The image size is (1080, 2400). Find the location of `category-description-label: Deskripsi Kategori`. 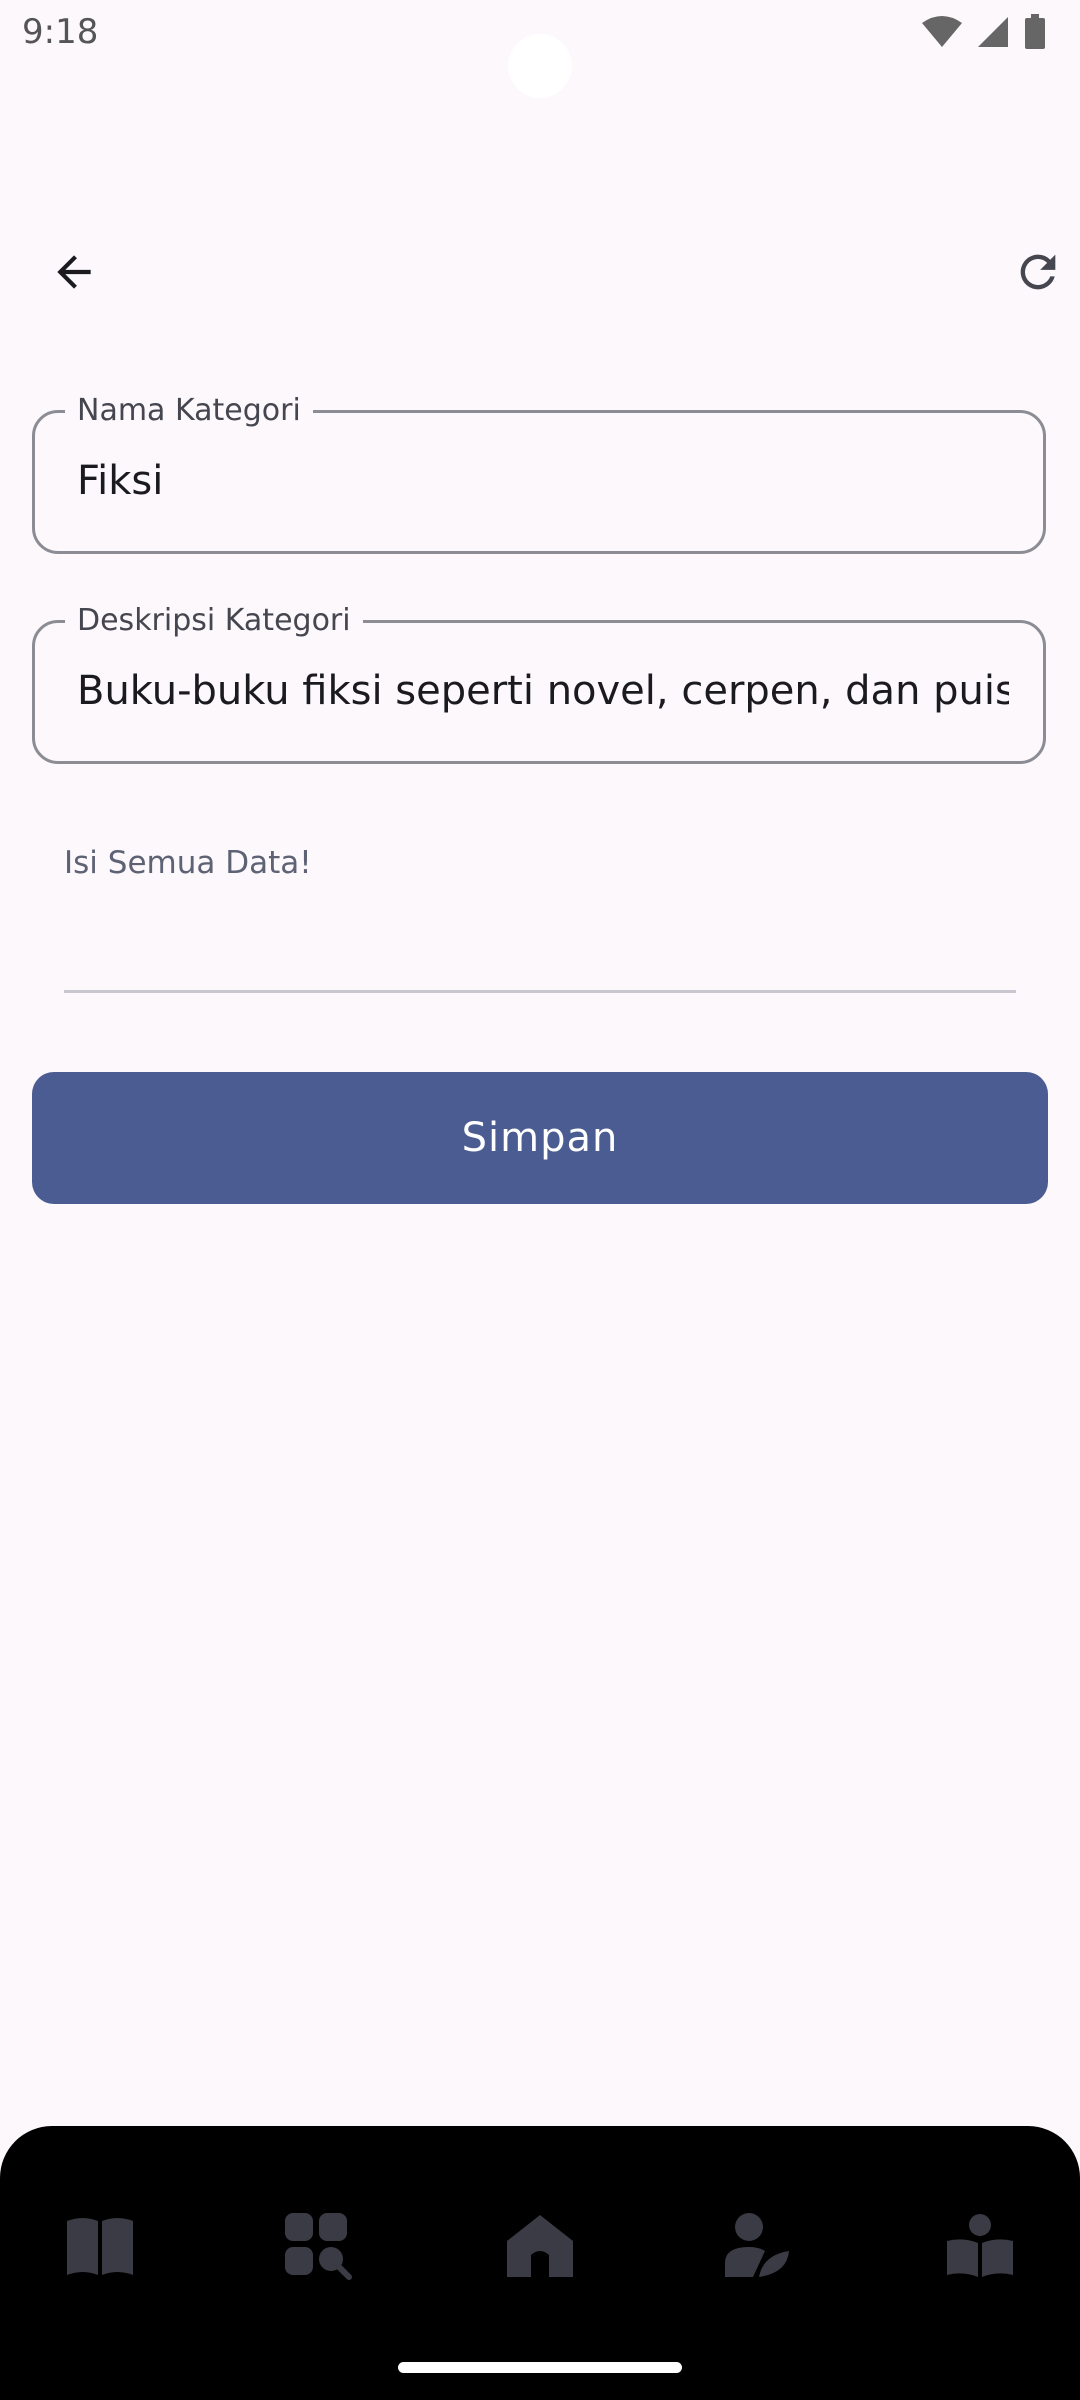

category-description-label: Deskripsi Kategori is located at coordinates (214, 620).